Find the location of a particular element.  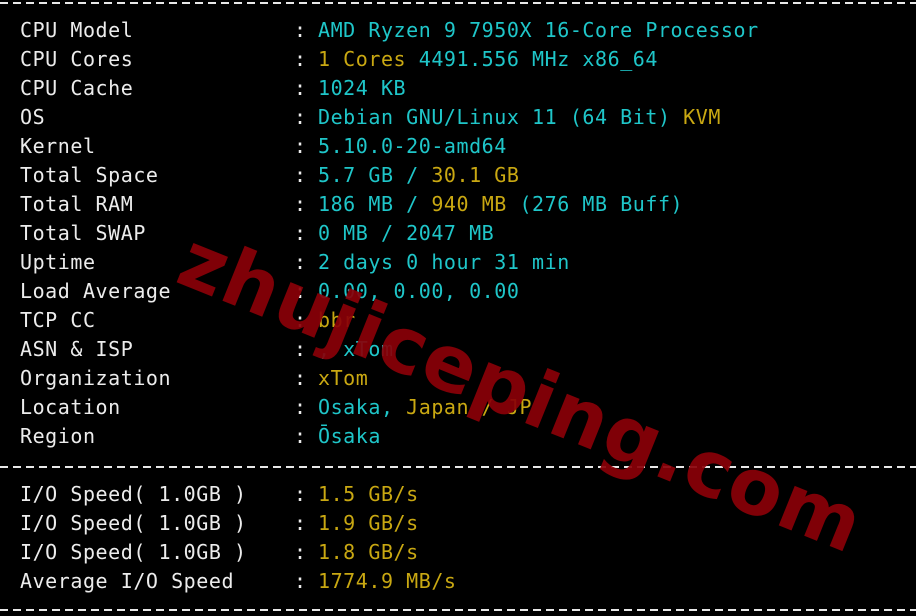

info-label: Total SWAP is located at coordinates (83, 233).